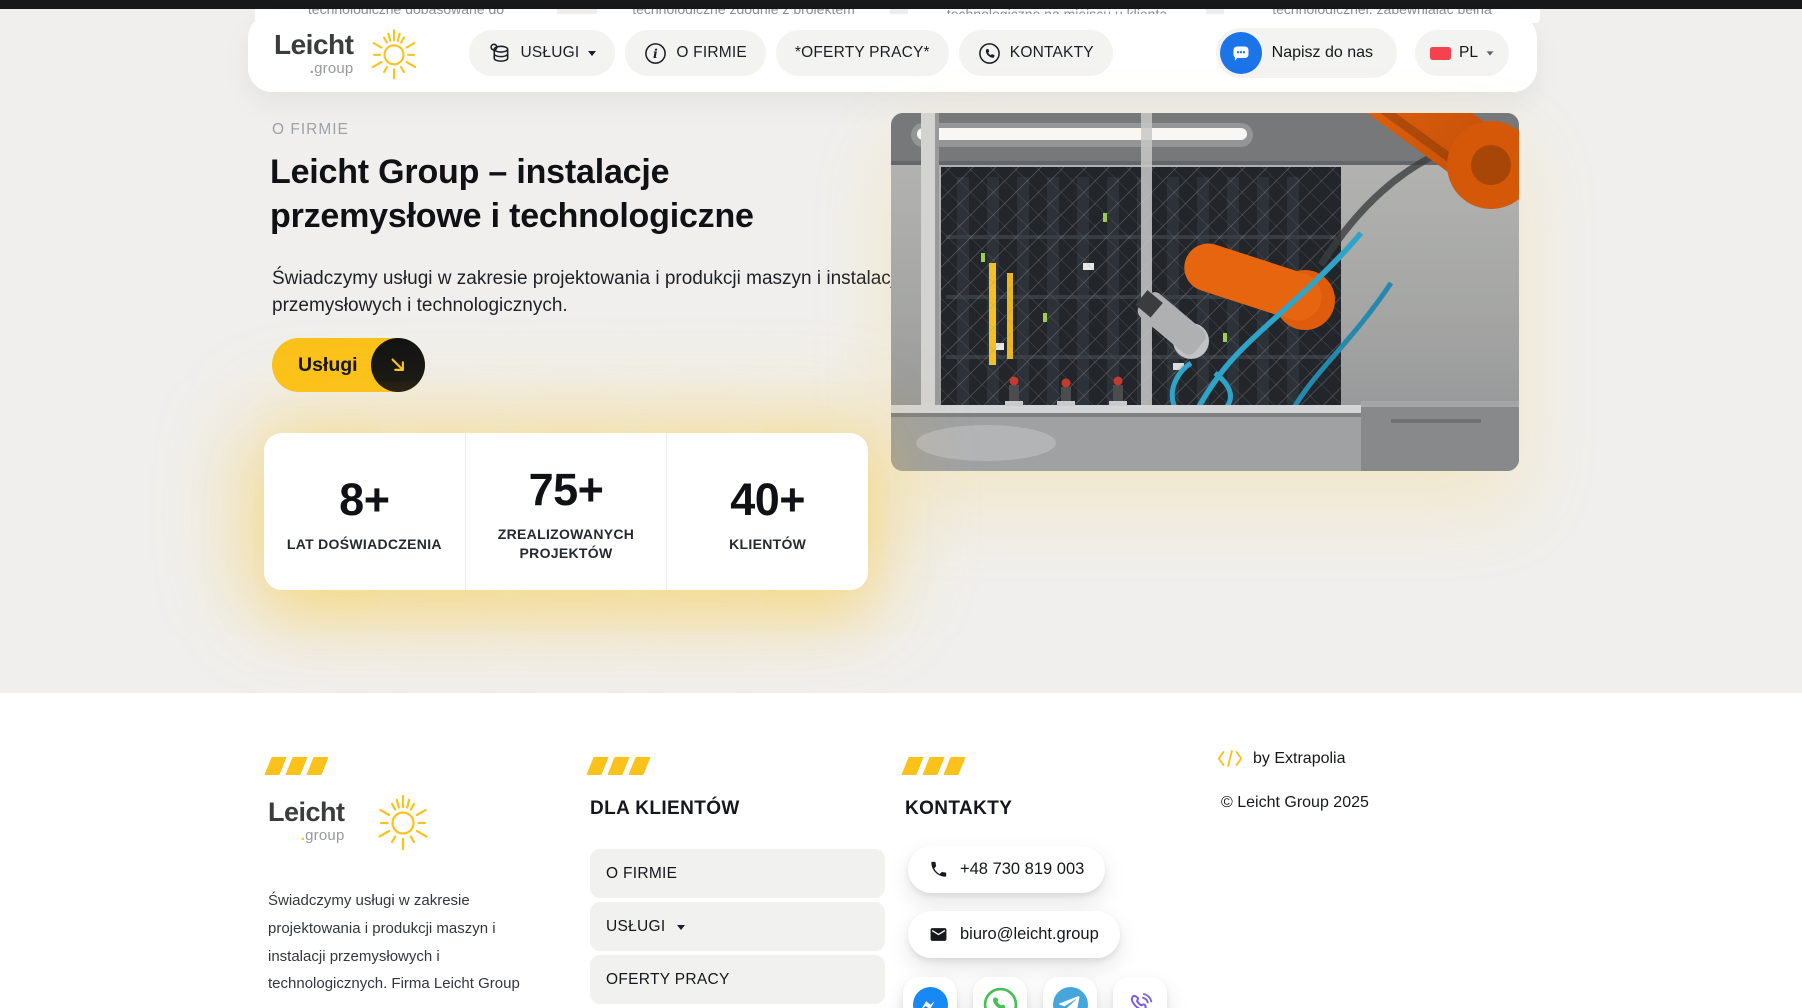 The width and height of the screenshot is (1802, 1008). I want to click on poland-flag-icon, so click(1441, 53).